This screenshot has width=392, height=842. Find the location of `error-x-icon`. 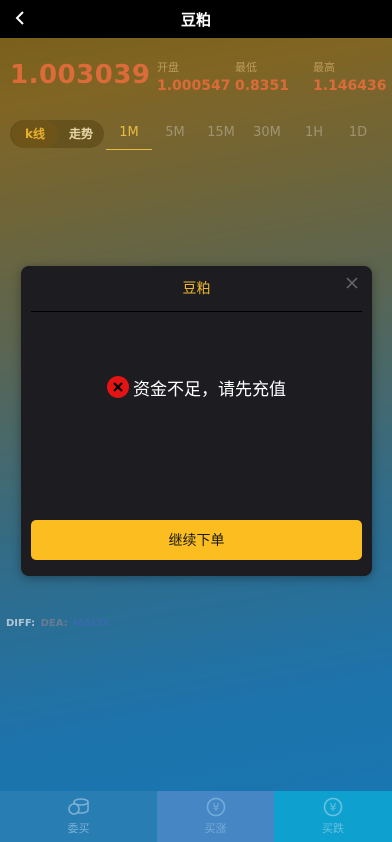

error-x-icon is located at coordinates (118, 387).